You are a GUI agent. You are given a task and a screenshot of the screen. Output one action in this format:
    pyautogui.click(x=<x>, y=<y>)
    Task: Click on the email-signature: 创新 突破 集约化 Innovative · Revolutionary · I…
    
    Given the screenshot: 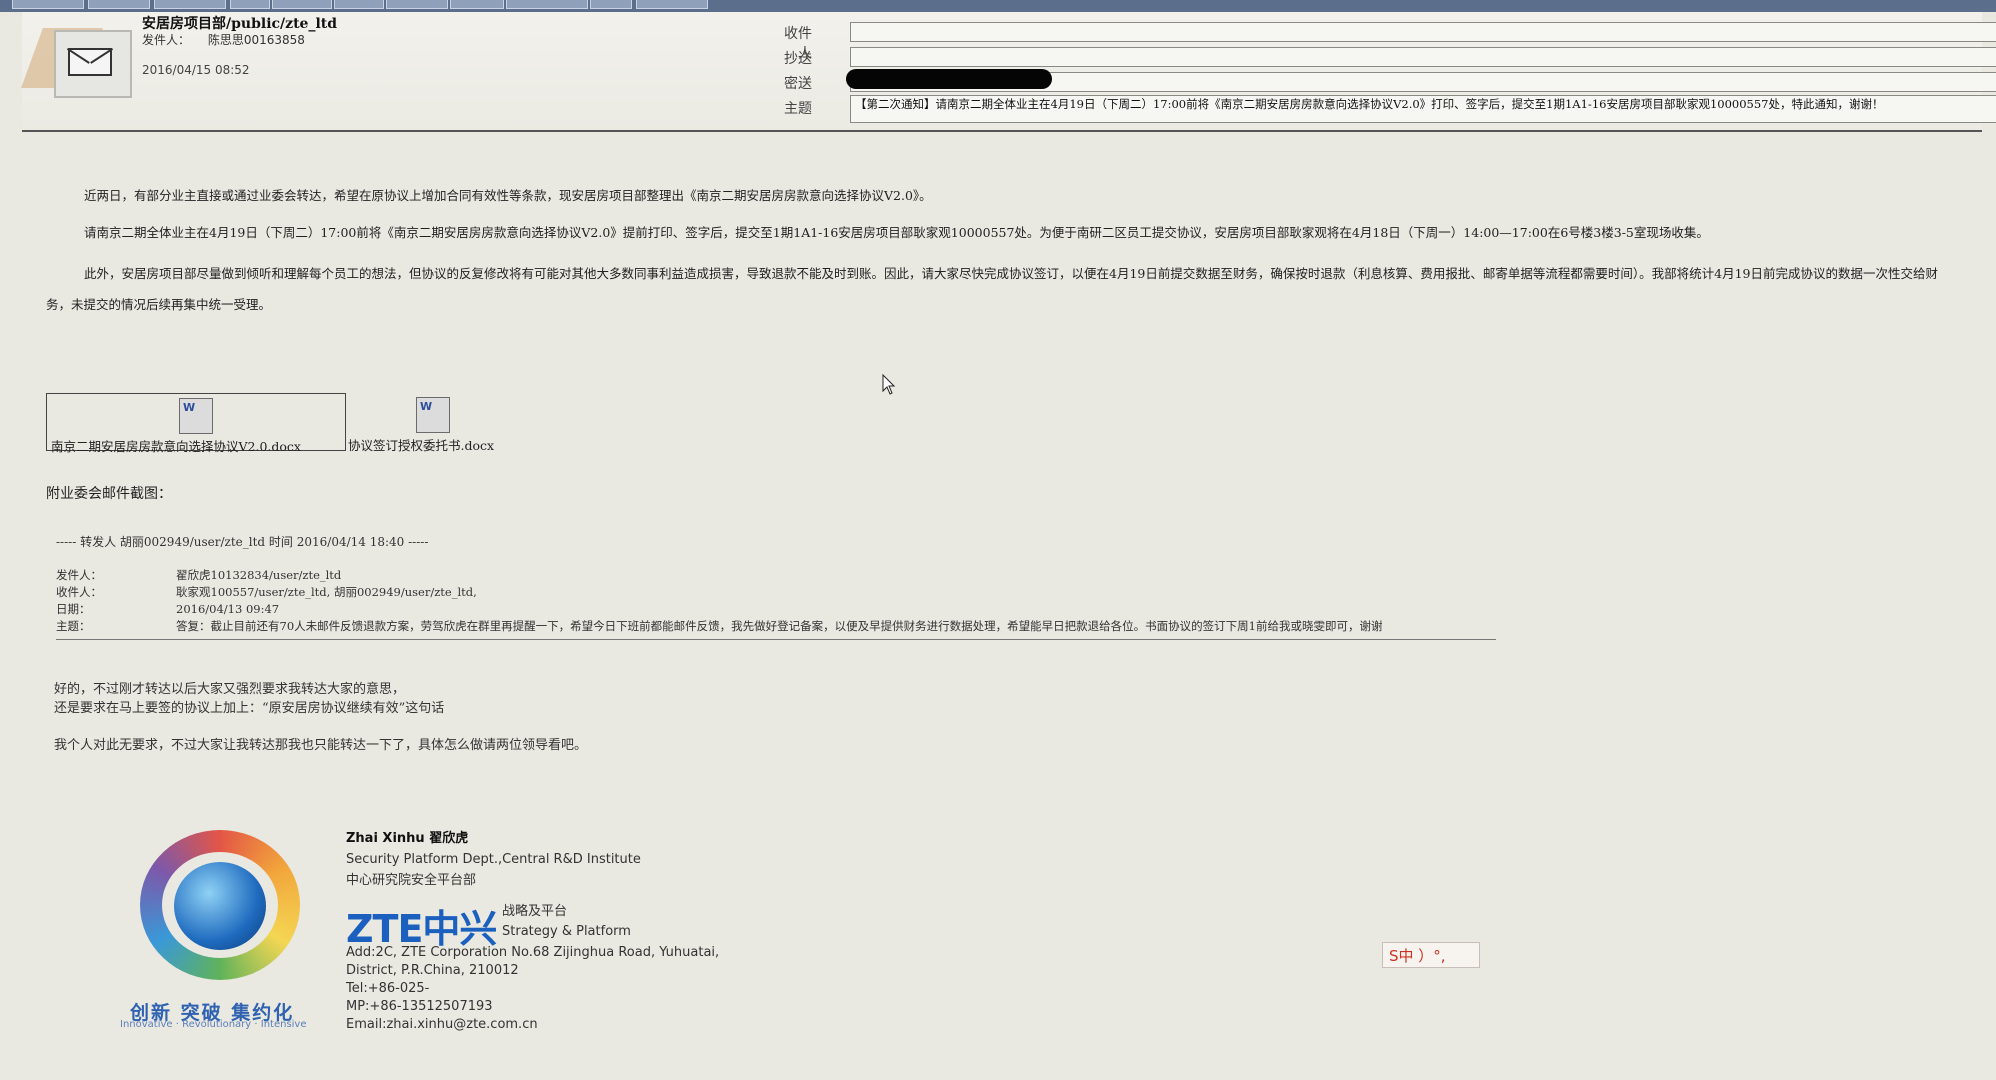 What is the action you would take?
    pyautogui.click(x=470, y=932)
    